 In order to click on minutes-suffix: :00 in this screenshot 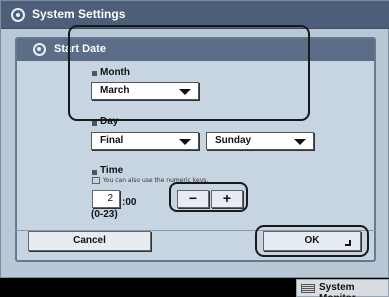, I will do `click(129, 202)`.